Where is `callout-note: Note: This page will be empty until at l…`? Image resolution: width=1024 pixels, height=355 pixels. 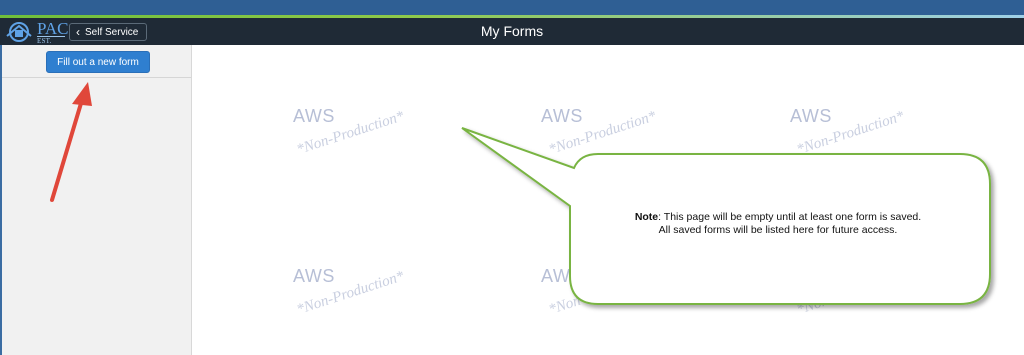
callout-note: Note: This page will be empty until at l… is located at coordinates (778, 224).